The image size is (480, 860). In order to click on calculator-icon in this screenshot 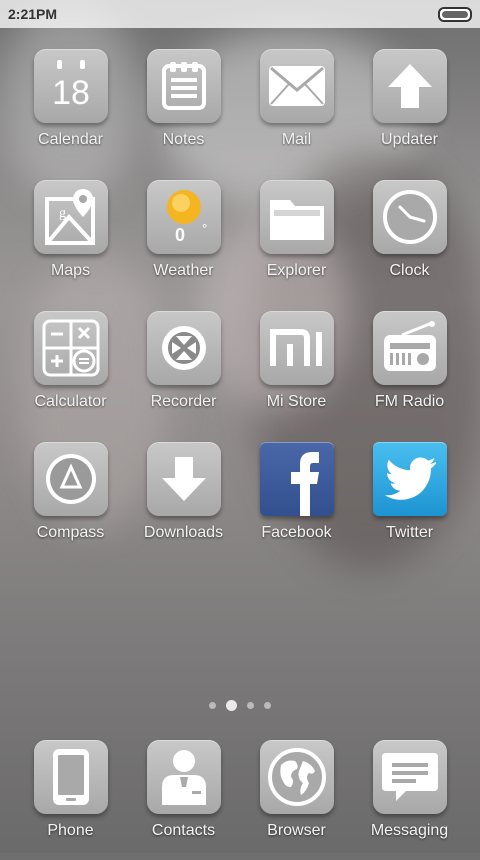, I will do `click(70, 348)`.